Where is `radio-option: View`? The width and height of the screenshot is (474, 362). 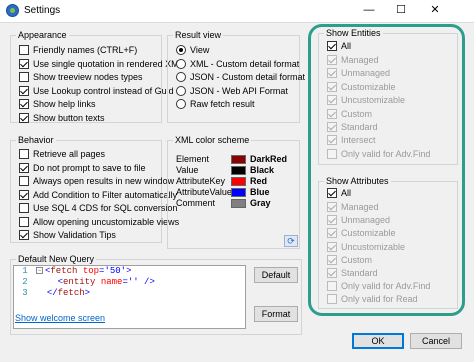
radio-option: View is located at coordinates (192, 50).